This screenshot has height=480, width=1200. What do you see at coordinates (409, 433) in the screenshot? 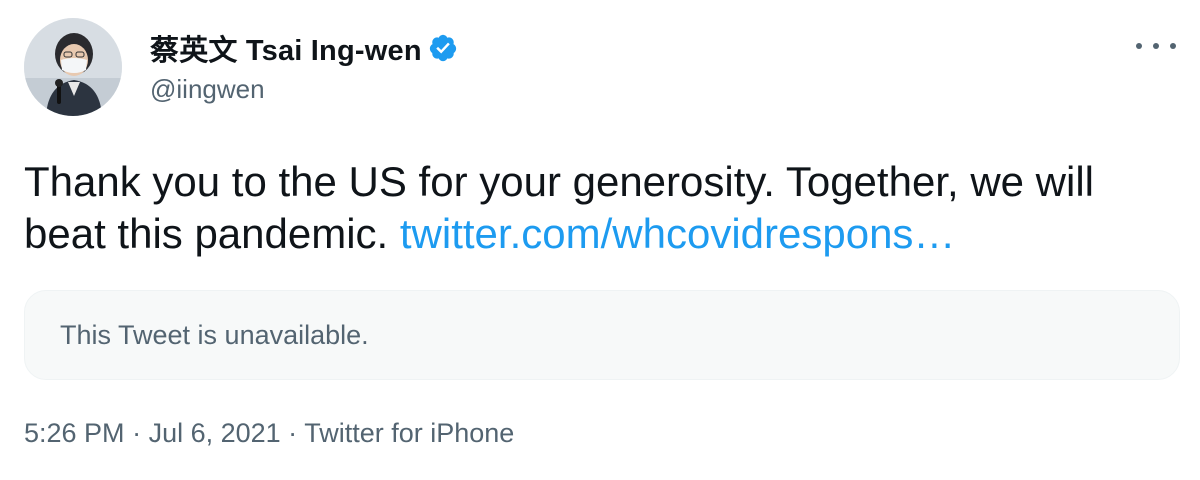
I see `tweet-source: Twitter for iPhone` at bounding box center [409, 433].